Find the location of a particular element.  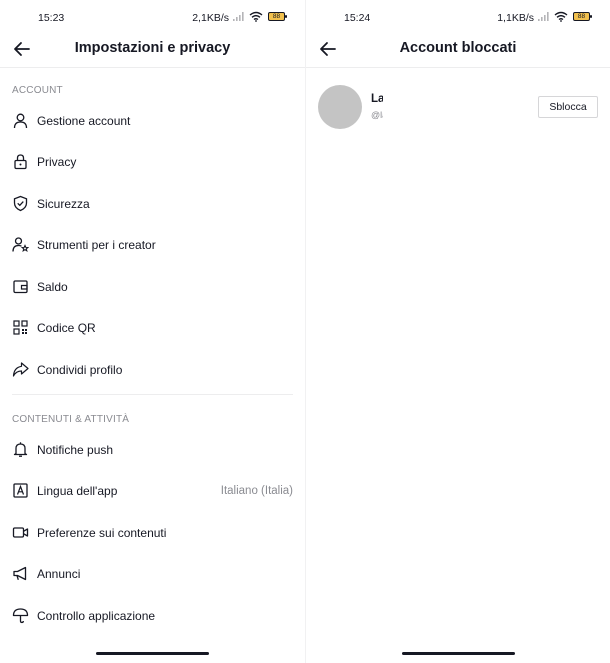

section-title-account: ACCOUNT is located at coordinates (37, 90).